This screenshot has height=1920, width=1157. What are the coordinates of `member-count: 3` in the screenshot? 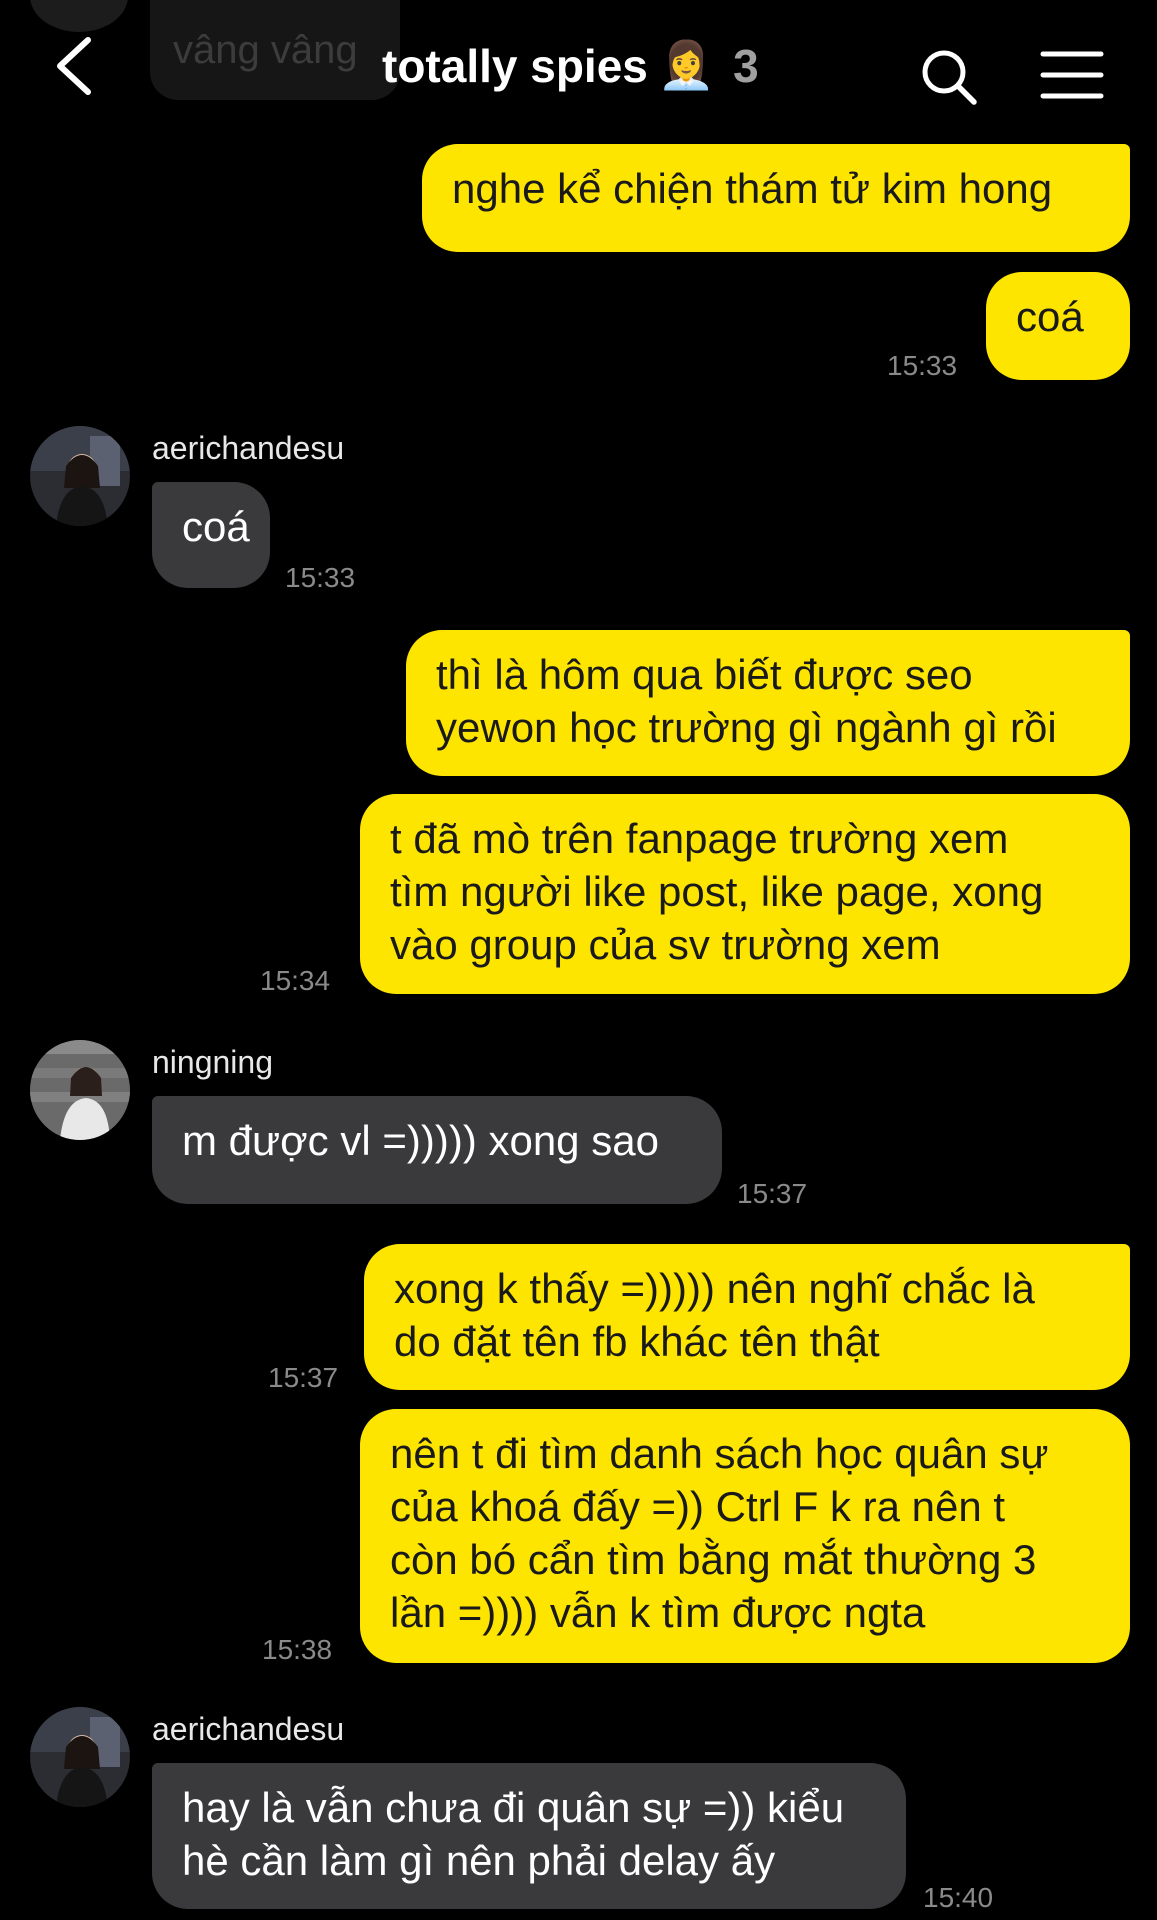 It's located at (746, 65).